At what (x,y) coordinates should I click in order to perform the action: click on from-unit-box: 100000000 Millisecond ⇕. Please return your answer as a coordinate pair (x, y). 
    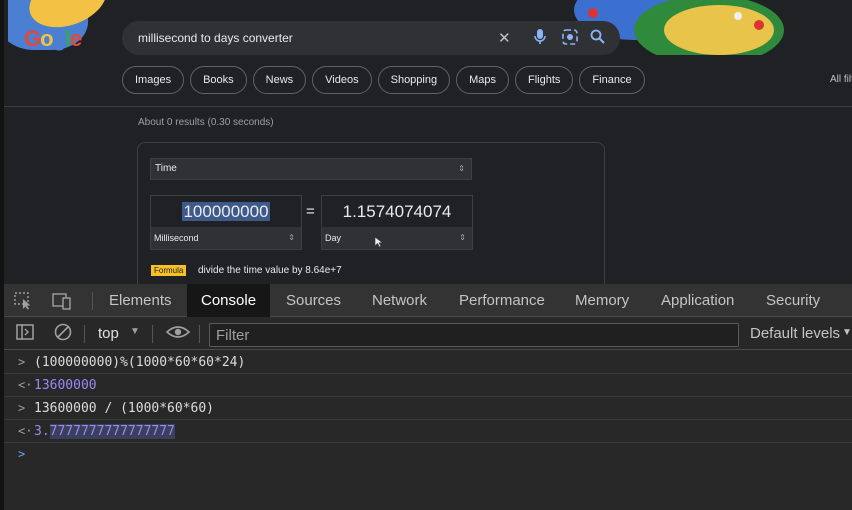
    Looking at the image, I should click on (226, 222).